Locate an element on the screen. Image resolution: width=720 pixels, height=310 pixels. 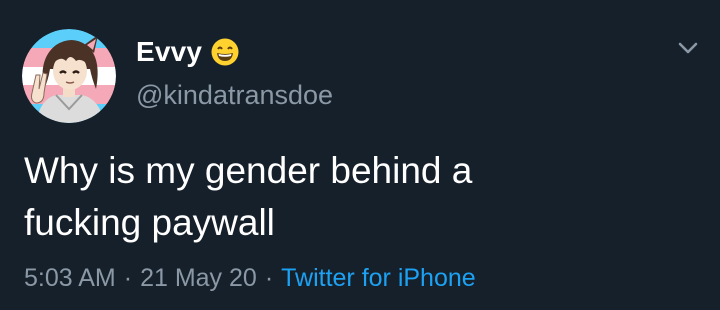
chevron-down-icon is located at coordinates (688, 48).